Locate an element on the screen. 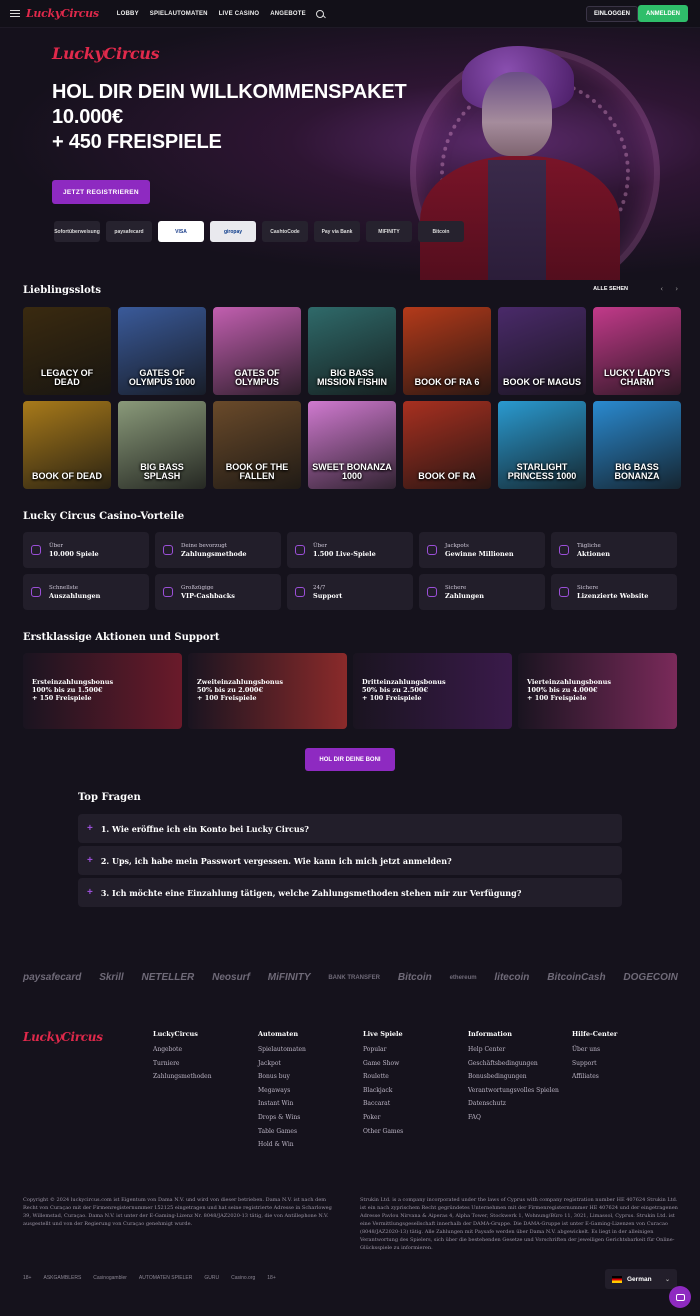  advantage-label: Deine bevorzugt is located at coordinates (204, 545).